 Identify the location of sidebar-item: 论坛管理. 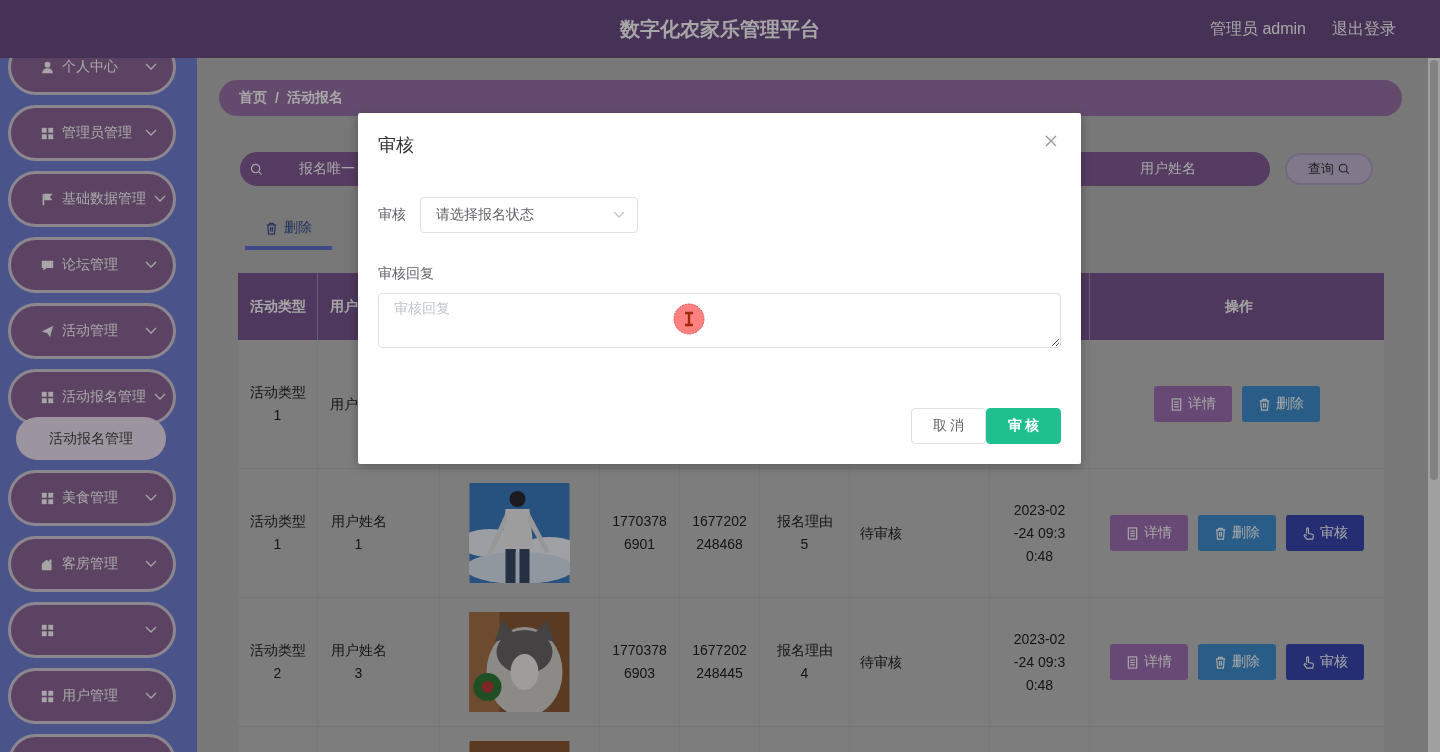
(92, 265).